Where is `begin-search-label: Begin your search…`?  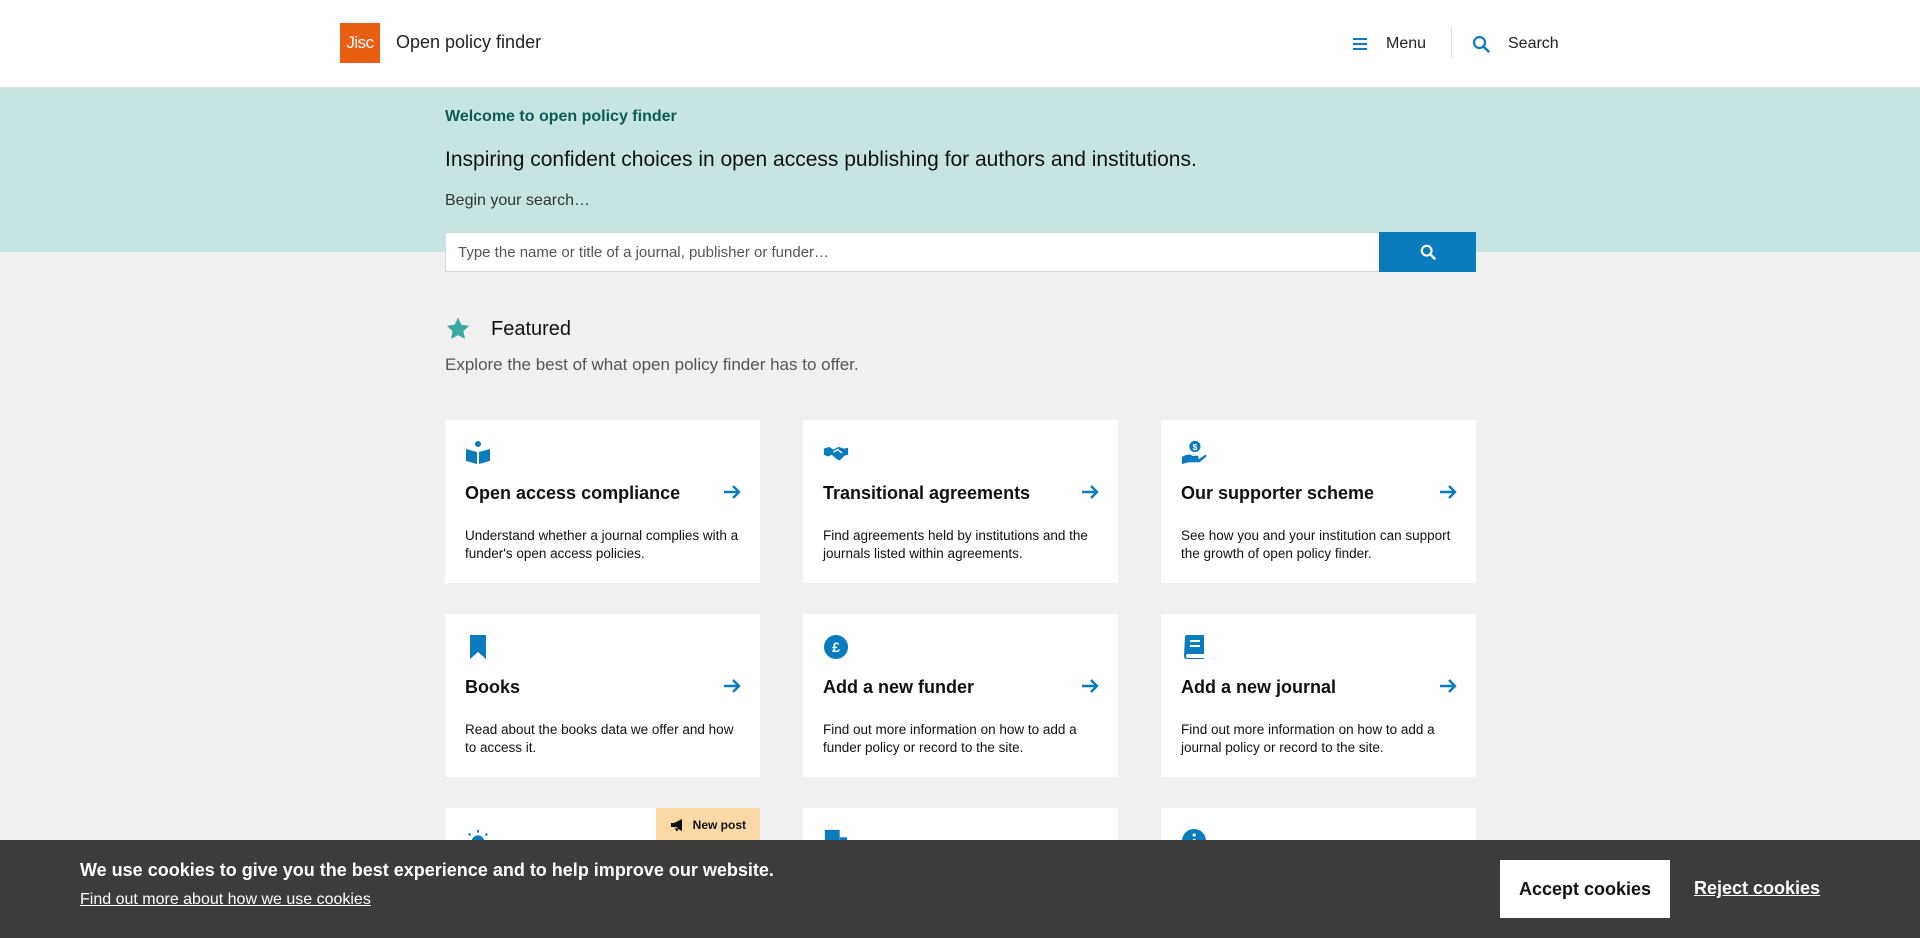 begin-search-label: Begin your search… is located at coordinates (517, 200).